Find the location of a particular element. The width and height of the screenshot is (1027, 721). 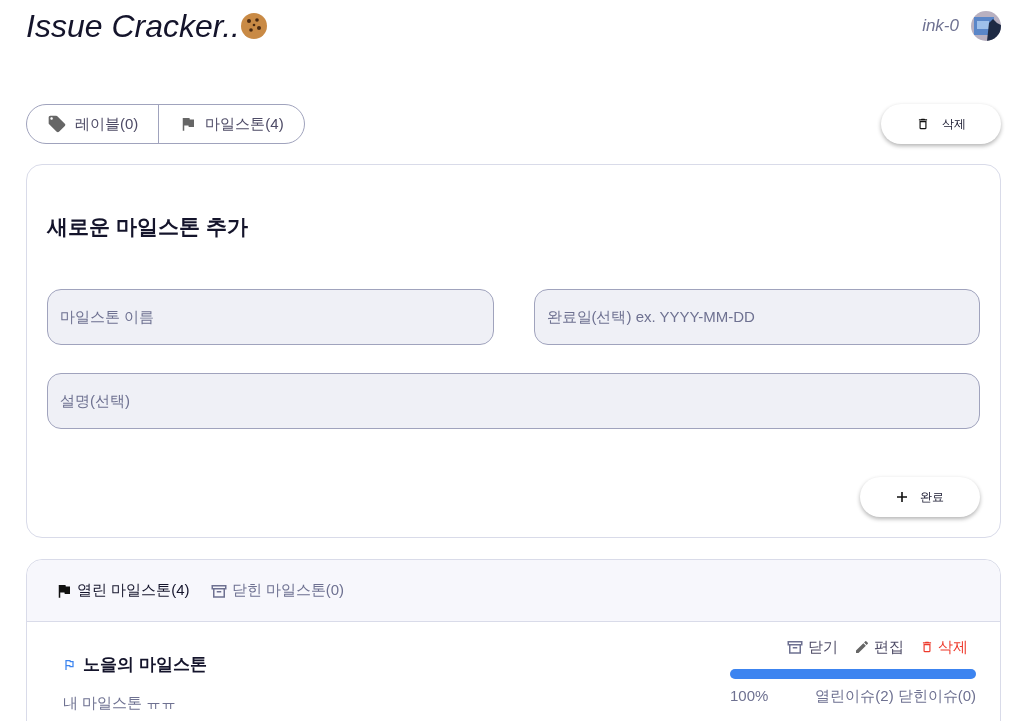

description-input: 설명(선택) is located at coordinates (513, 400).